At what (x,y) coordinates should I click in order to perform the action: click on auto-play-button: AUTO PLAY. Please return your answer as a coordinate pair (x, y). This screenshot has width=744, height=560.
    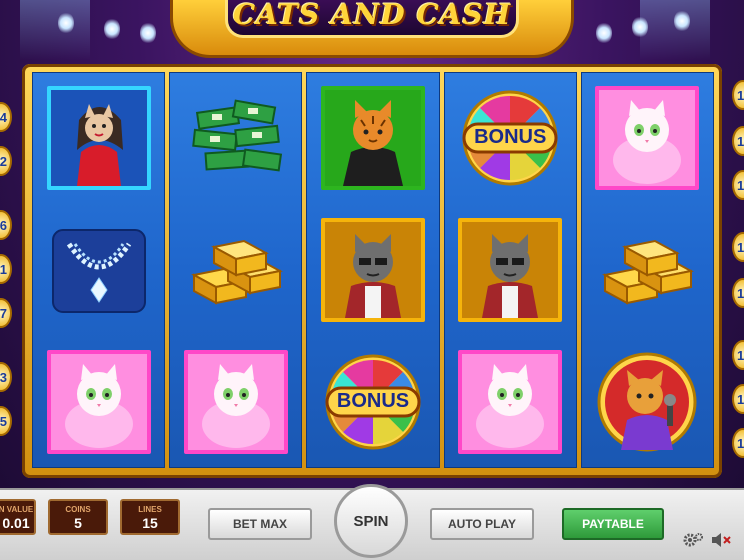
    Looking at the image, I should click on (482, 524).